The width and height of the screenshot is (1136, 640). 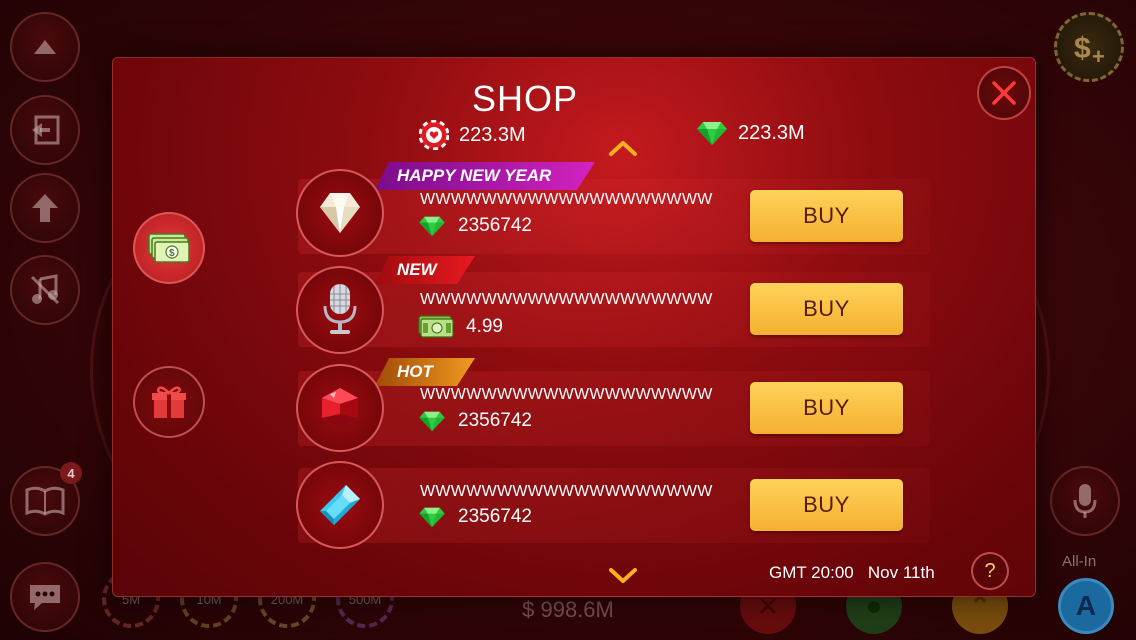 What do you see at coordinates (436, 326) in the screenshot?
I see `cash-icon` at bounding box center [436, 326].